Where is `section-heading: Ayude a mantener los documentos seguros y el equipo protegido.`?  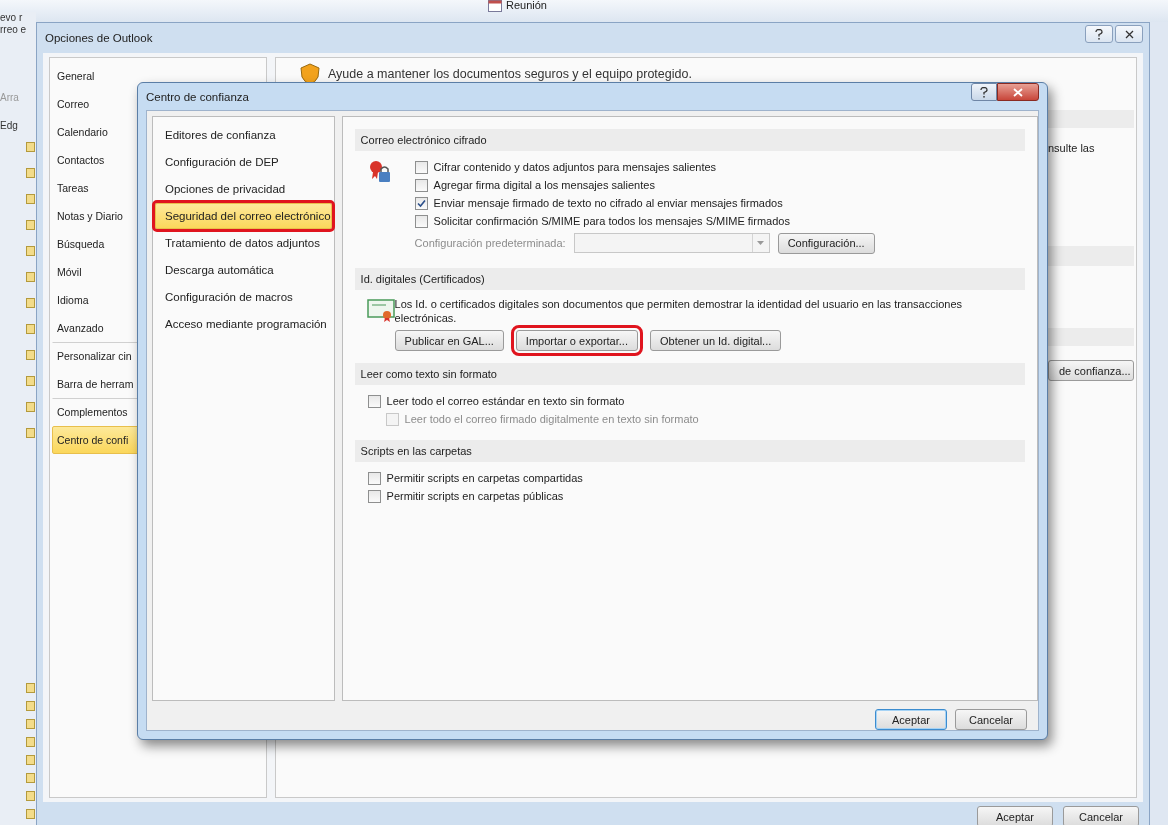 section-heading: Ayude a mantener los documentos seguros y el equipo protegido. is located at coordinates (510, 74).